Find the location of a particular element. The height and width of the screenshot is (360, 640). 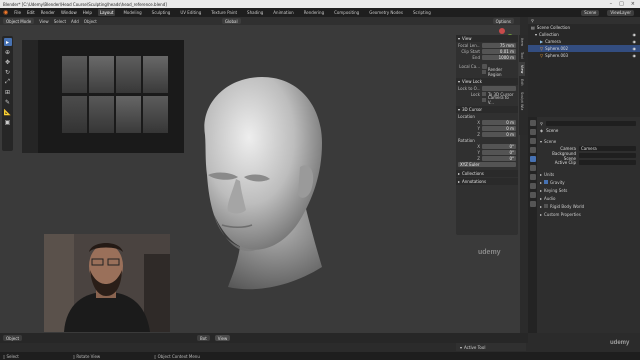

world-tab-icon is located at coordinates (532, 168).